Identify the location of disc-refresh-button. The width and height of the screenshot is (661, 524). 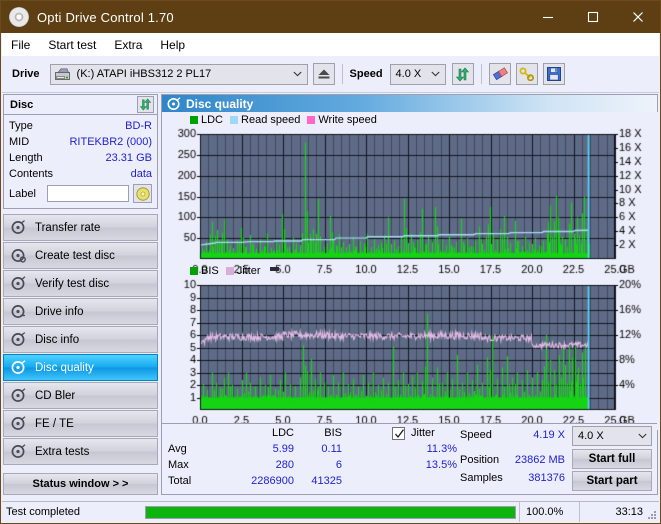
(145, 104).